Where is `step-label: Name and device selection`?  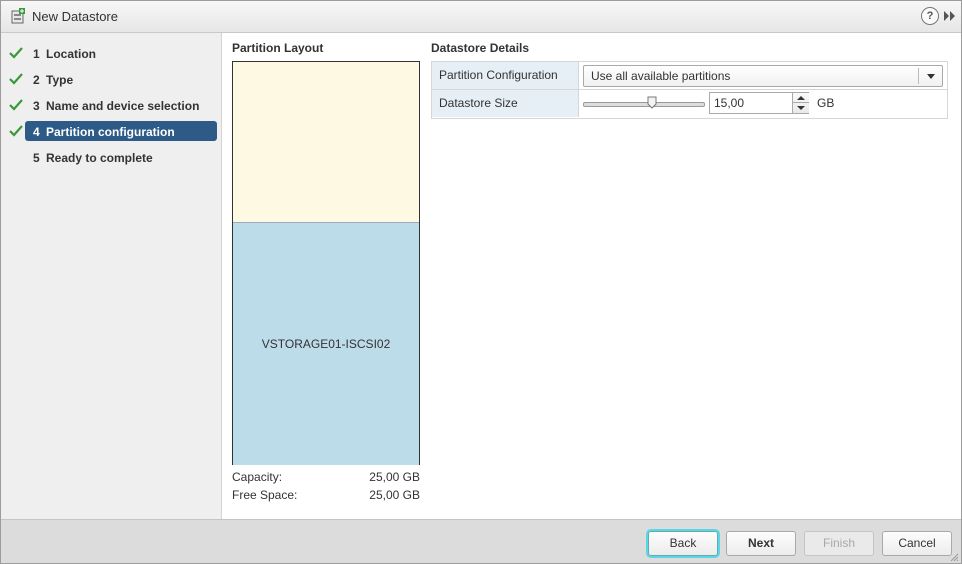 step-label: Name and device selection is located at coordinates (123, 106).